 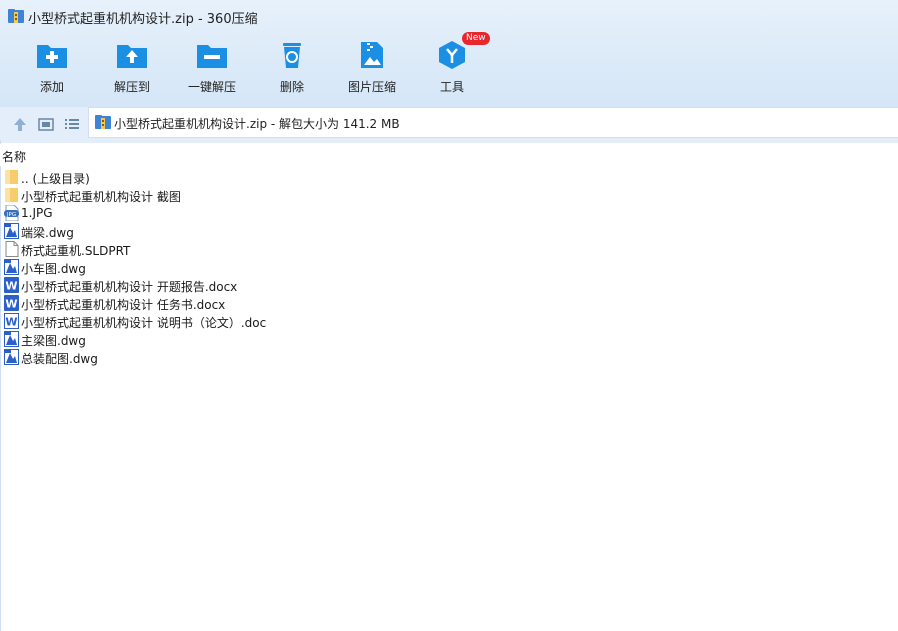 What do you see at coordinates (52, 56) in the screenshot?
I see `add-folder-icon` at bounding box center [52, 56].